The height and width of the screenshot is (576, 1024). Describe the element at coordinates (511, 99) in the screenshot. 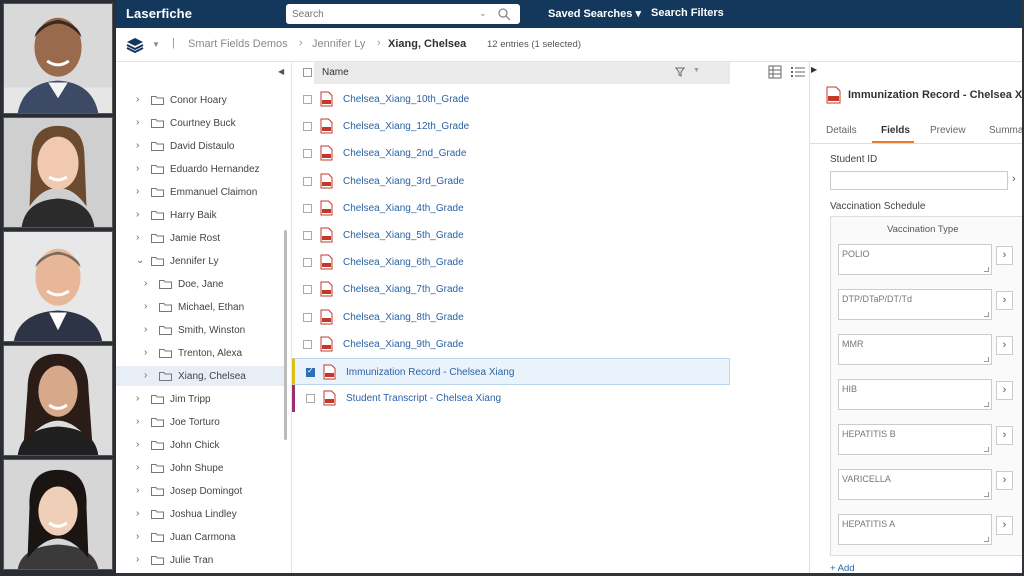

I see `entry-row: Chelsea_Xiang_10th_Grade` at that location.